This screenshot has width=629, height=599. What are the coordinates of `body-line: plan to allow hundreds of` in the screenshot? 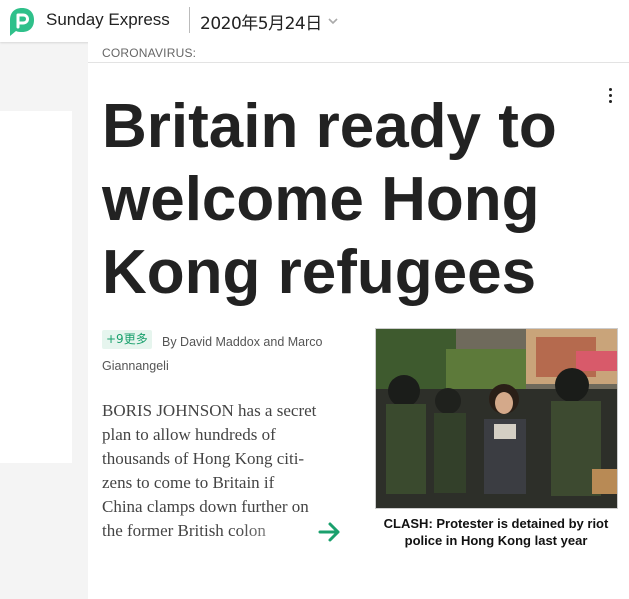 It's located at (189, 434).